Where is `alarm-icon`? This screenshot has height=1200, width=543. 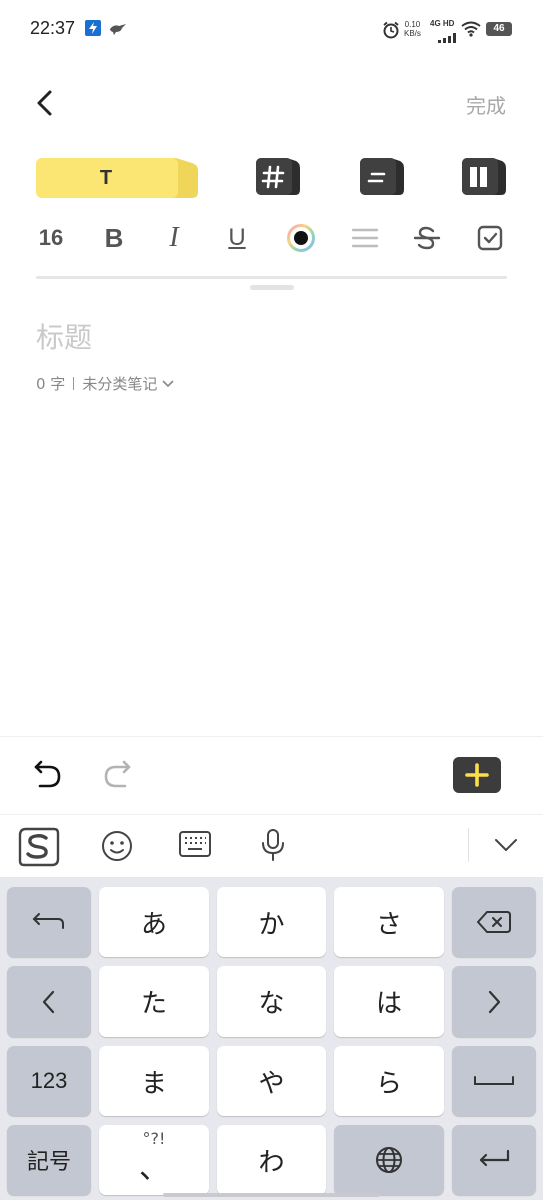
alarm-icon is located at coordinates (391, 32).